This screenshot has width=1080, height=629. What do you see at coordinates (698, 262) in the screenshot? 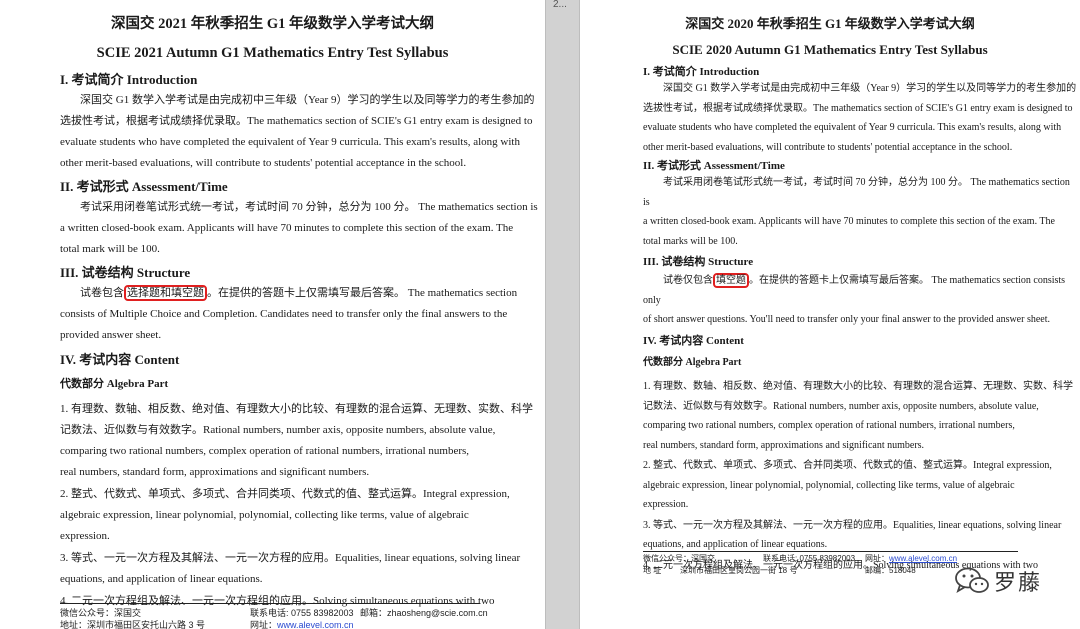
I see `right-section-structure: III. 试卷结构 Structure` at bounding box center [698, 262].